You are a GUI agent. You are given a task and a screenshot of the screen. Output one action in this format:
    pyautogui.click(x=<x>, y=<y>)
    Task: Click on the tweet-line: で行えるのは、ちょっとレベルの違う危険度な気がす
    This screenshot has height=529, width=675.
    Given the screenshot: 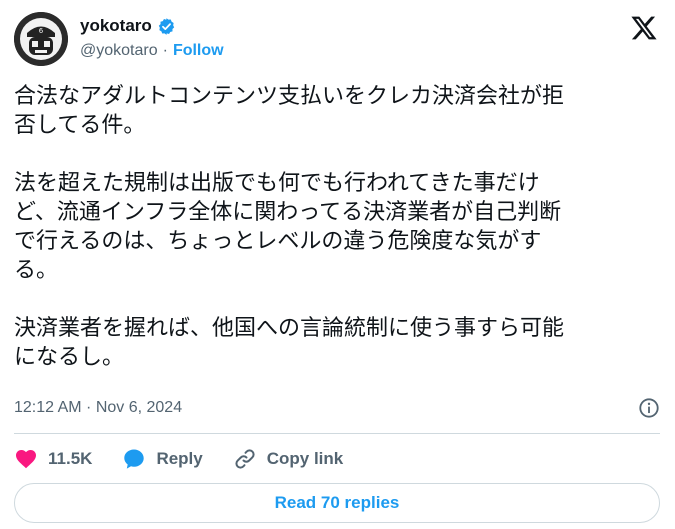 What is the action you would take?
    pyautogui.click(x=278, y=241)
    